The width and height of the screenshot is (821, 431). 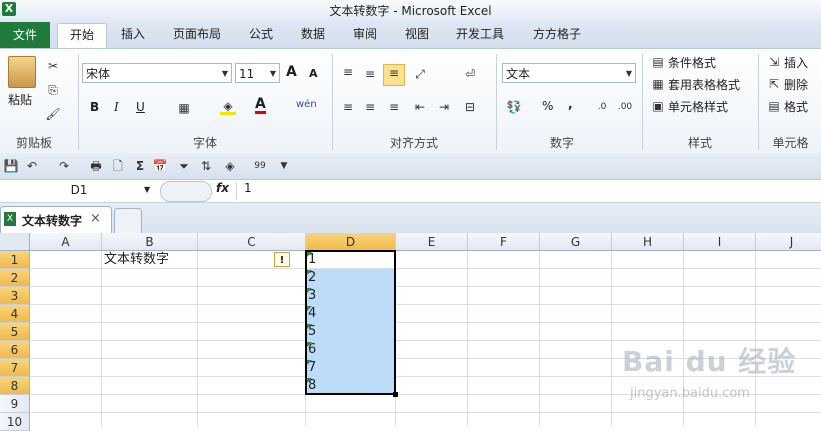 I want to click on paste-button: 粘贴, so click(x=20, y=99).